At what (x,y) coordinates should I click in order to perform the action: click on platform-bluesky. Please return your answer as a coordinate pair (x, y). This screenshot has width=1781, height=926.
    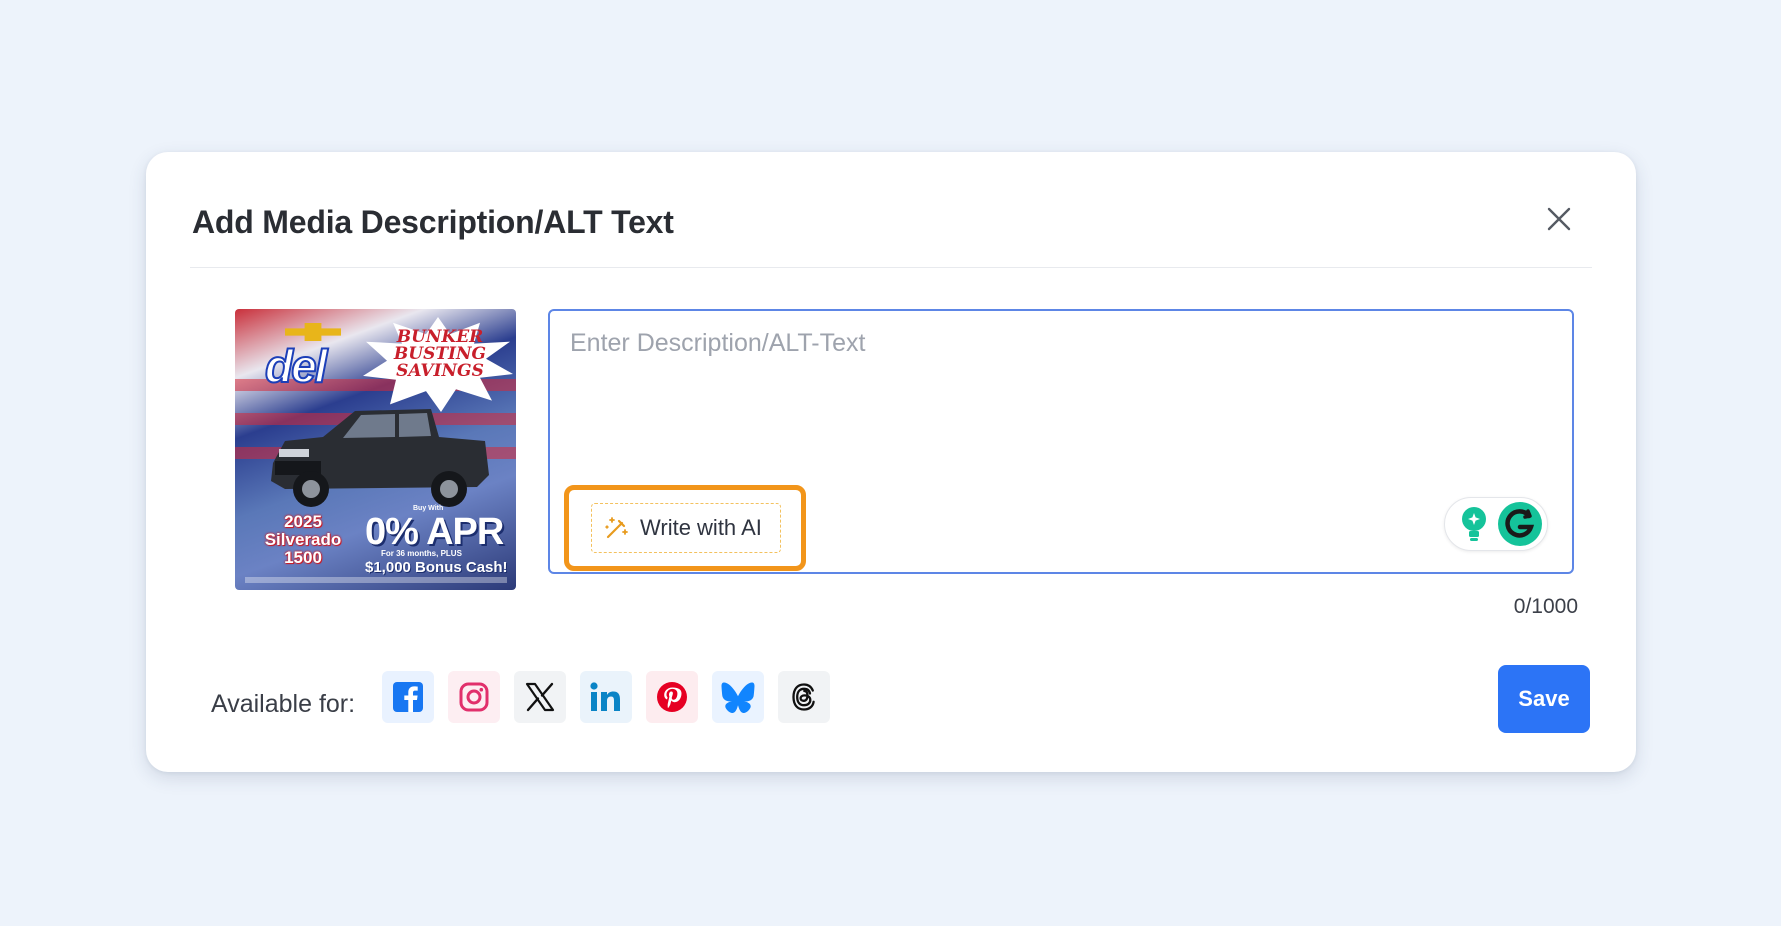
    Looking at the image, I should click on (738, 697).